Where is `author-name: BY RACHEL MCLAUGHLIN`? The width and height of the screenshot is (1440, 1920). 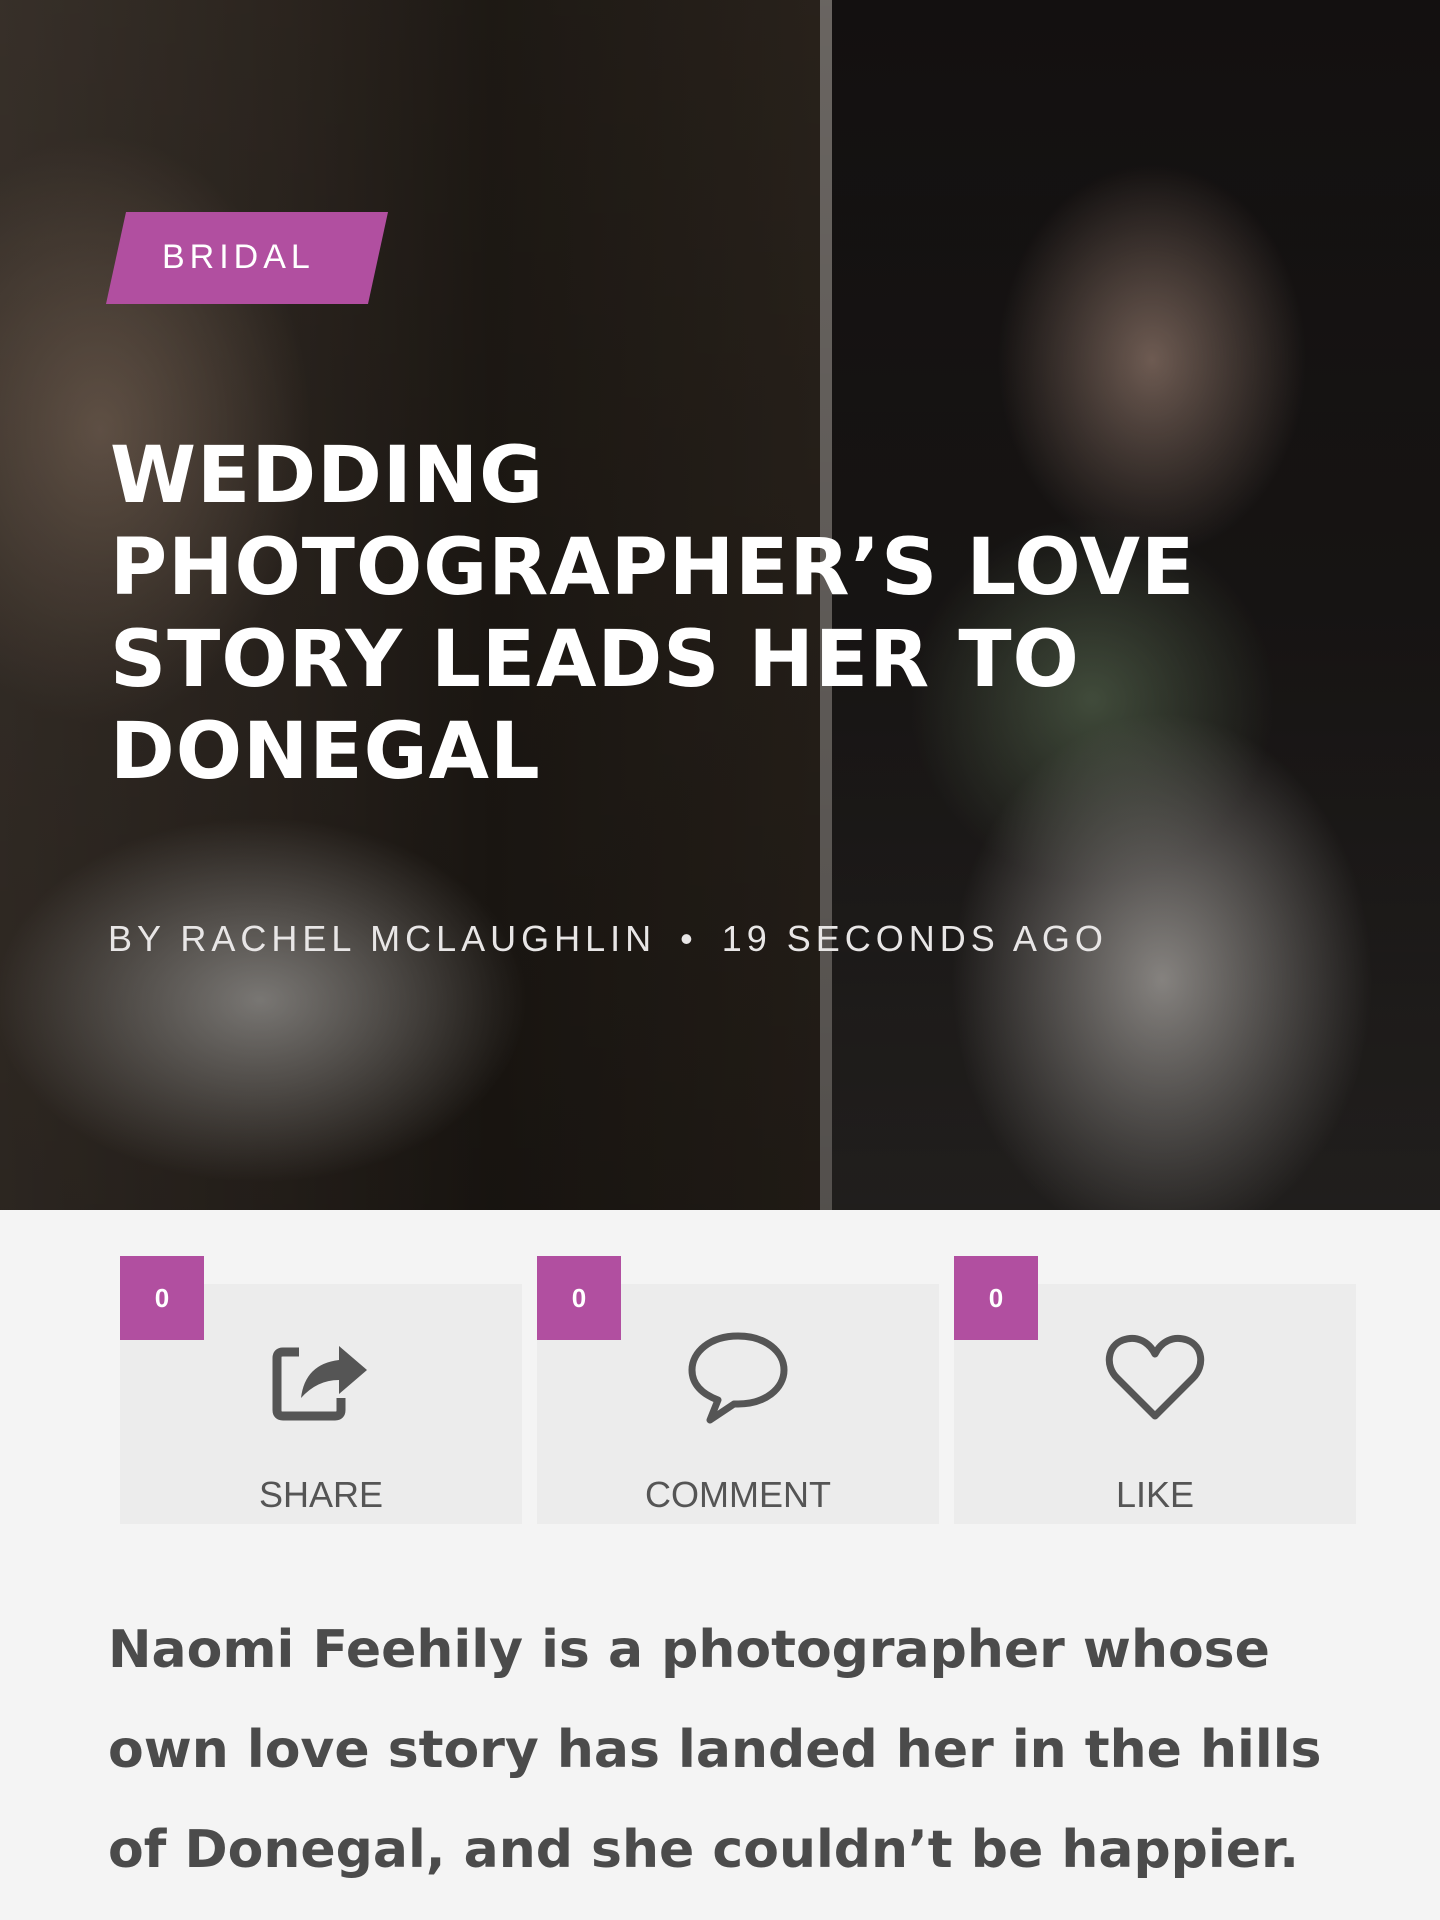 author-name: BY RACHEL MCLAUGHLIN is located at coordinates (382, 938).